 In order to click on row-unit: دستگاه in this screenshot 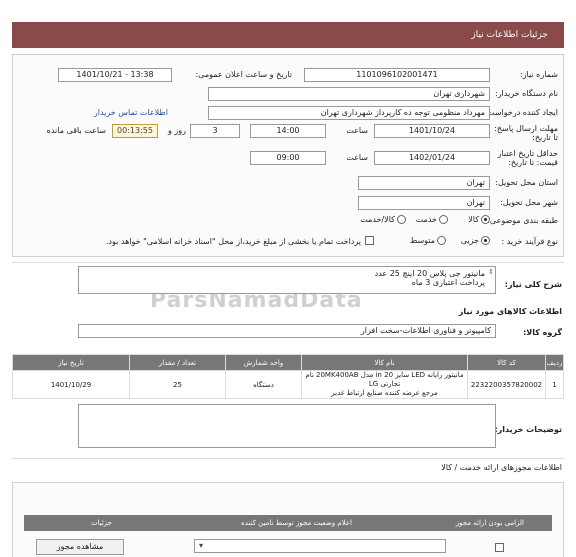, I will do `click(263, 384)`.